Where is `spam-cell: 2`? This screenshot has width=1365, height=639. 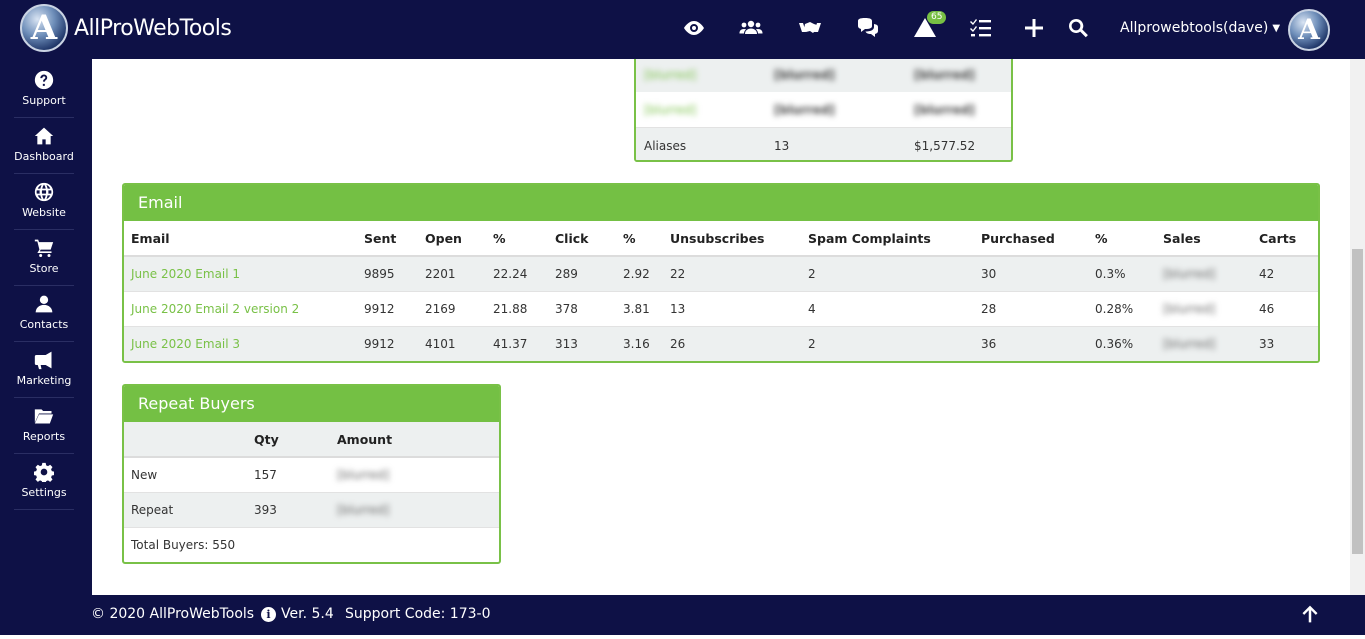
spam-cell: 2 is located at coordinates (887, 343).